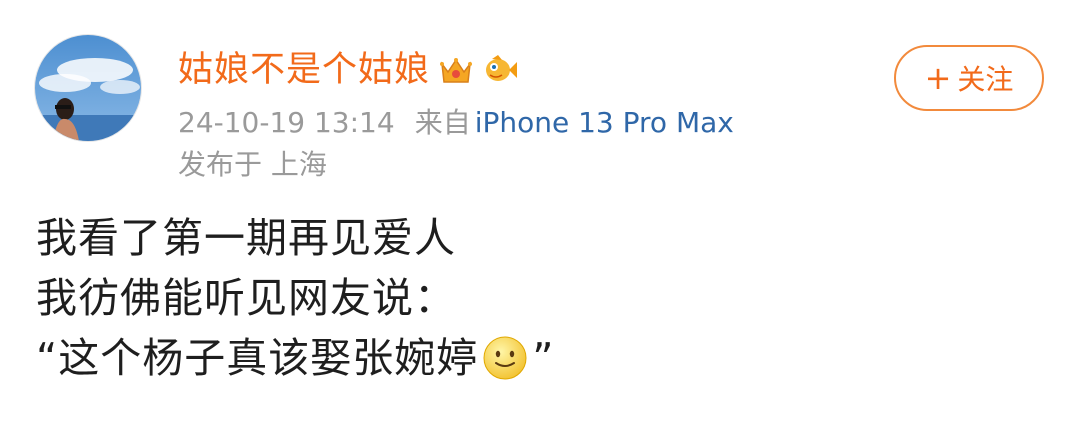 The height and width of the screenshot is (427, 1080). I want to click on smile-emoji-icon, so click(505, 358).